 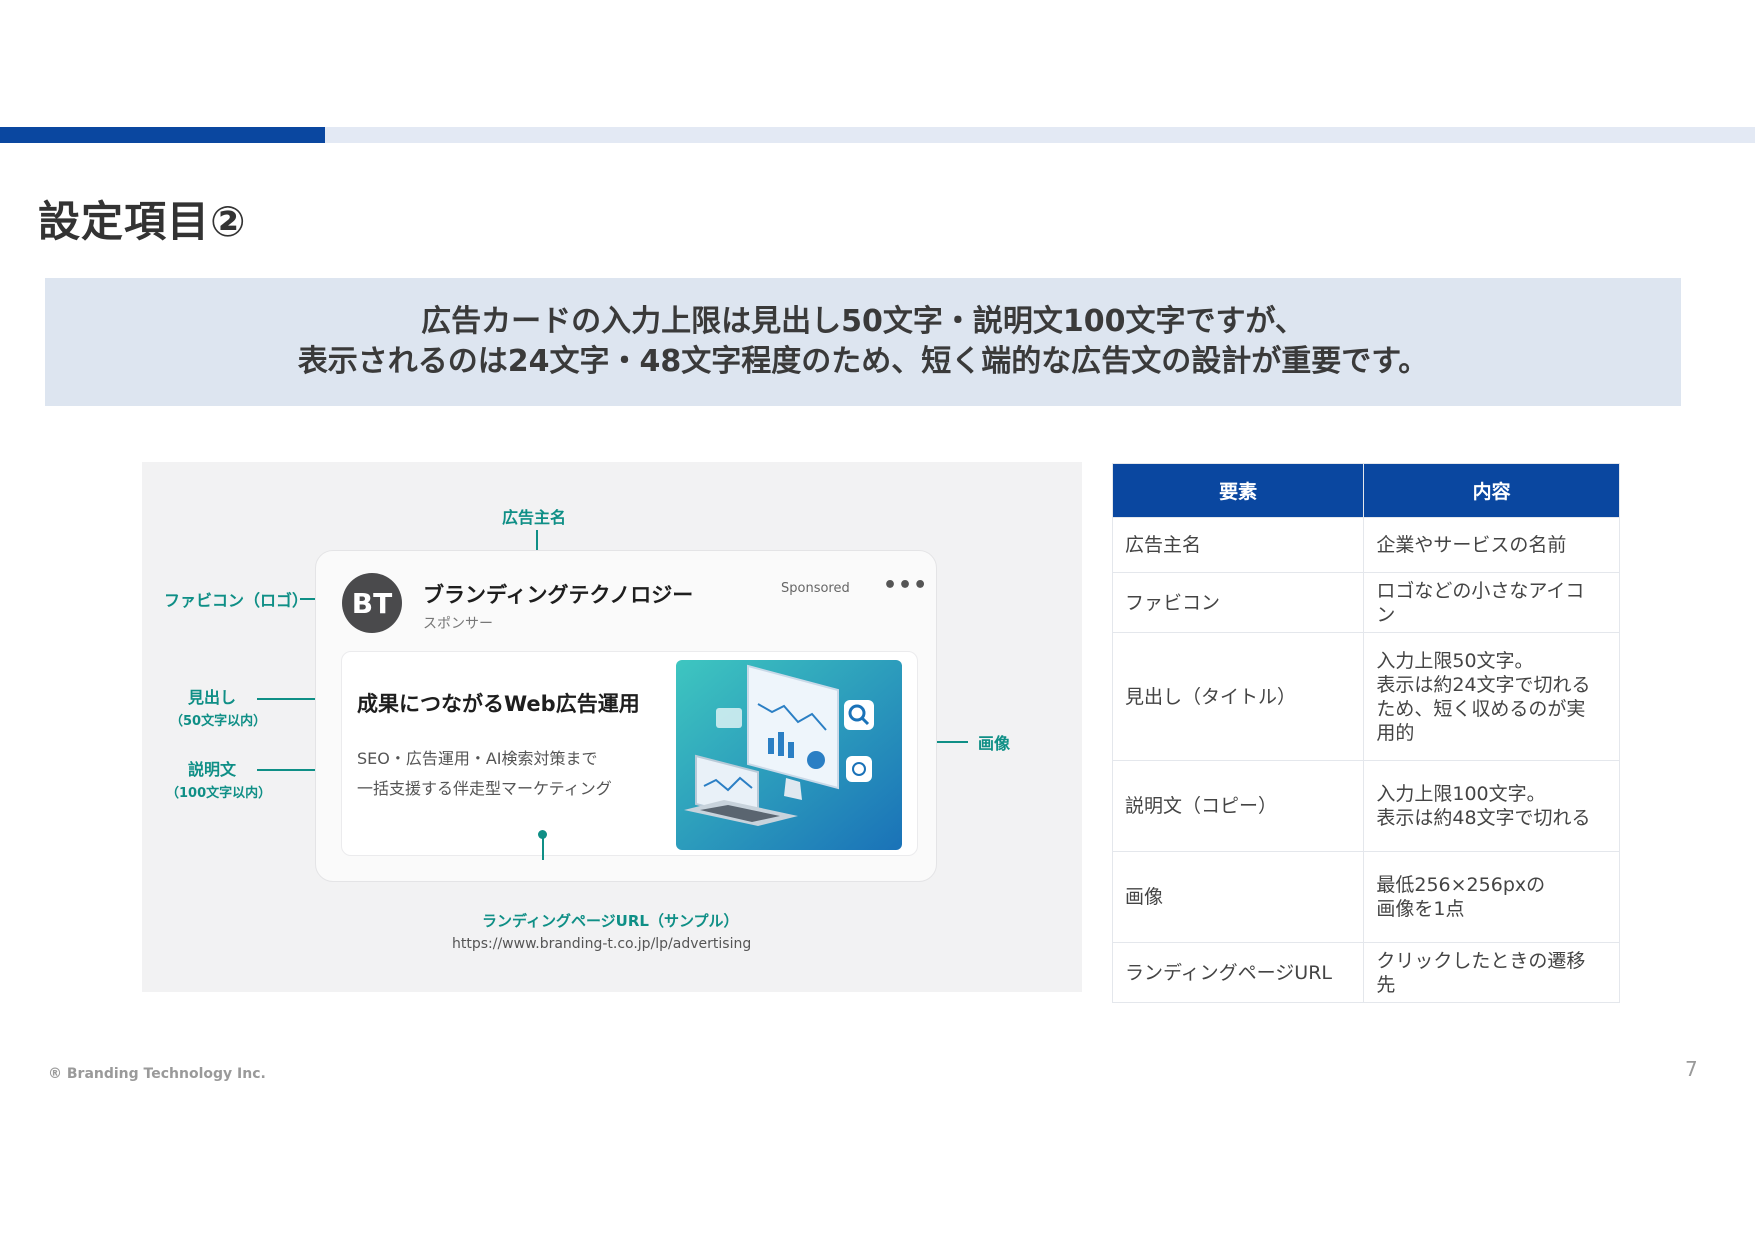 I want to click on table-cell-content: 最低256×256pxの 画像を1点, so click(x=1491, y=897).